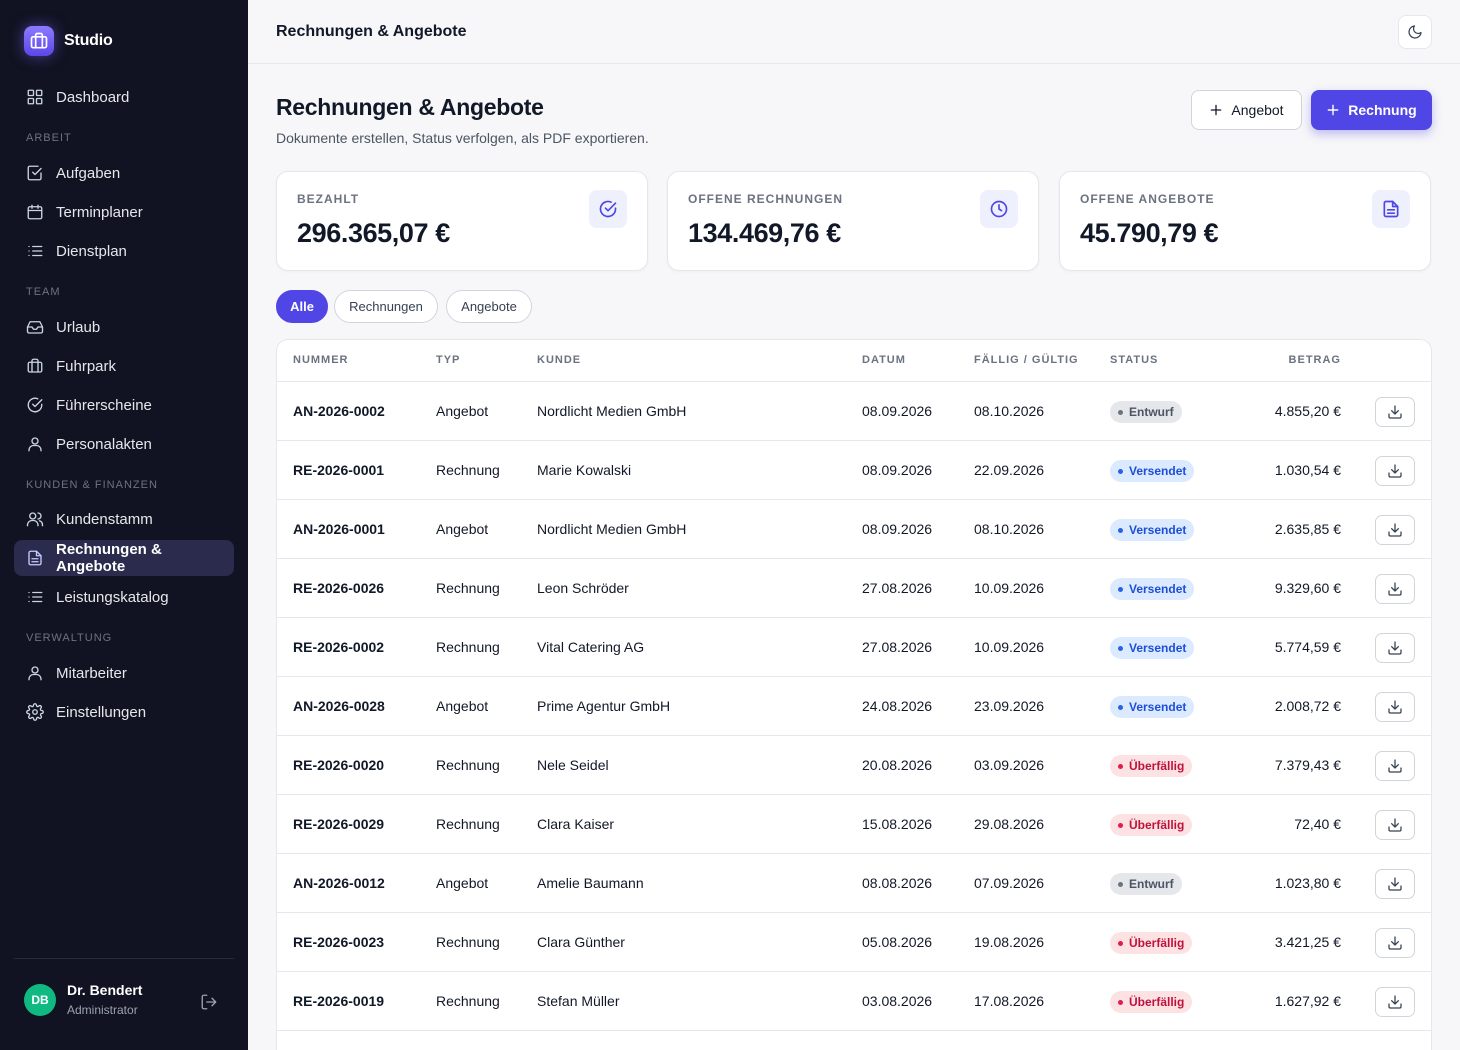 This screenshot has width=1460, height=1050. Describe the element at coordinates (1307, 1001) in the screenshot. I see `cell-betrag: 1.627,92 €` at that location.